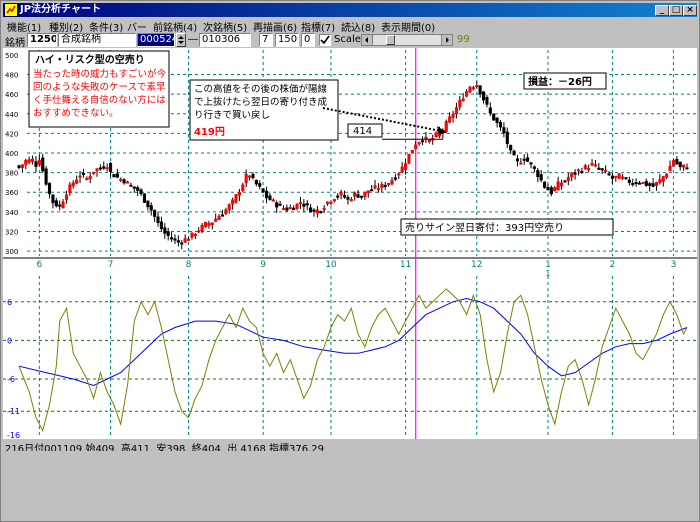 The width and height of the screenshot is (700, 522). Describe the element at coordinates (507, 227) in the screenshot. I see `sell-signal-box: 売りサイン翌日寄付：393円空売り` at that location.